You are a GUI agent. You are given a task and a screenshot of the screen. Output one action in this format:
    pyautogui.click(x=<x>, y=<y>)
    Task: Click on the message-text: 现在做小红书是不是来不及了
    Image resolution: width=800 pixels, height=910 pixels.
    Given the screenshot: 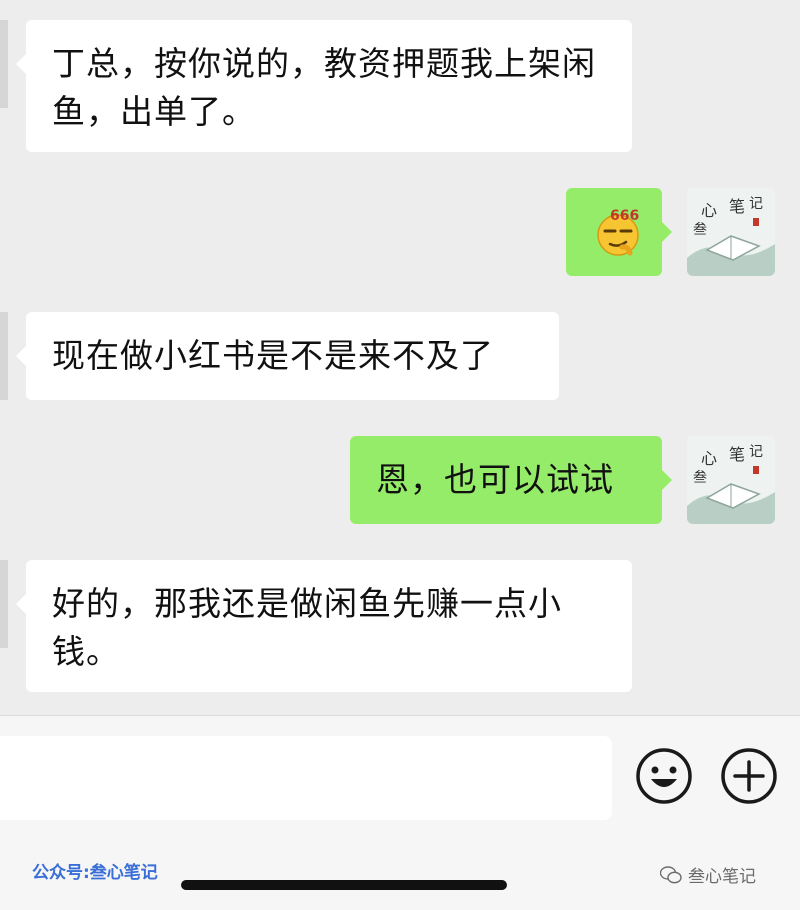 What is the action you would take?
    pyautogui.click(x=273, y=355)
    